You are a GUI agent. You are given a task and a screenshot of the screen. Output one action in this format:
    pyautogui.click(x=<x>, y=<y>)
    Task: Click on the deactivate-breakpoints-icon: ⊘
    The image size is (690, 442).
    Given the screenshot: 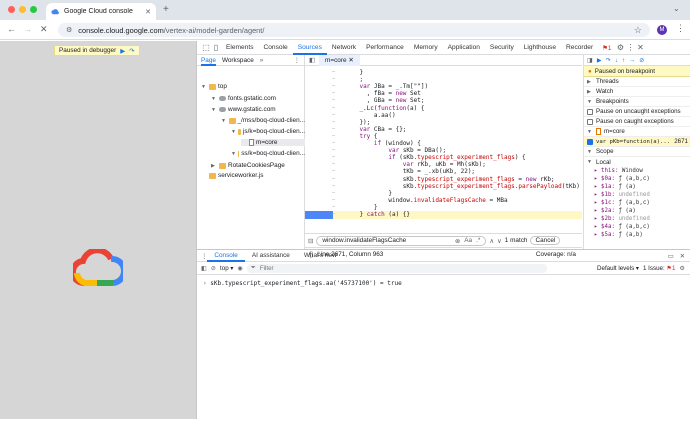 What is the action you would take?
    pyautogui.click(x=641, y=60)
    